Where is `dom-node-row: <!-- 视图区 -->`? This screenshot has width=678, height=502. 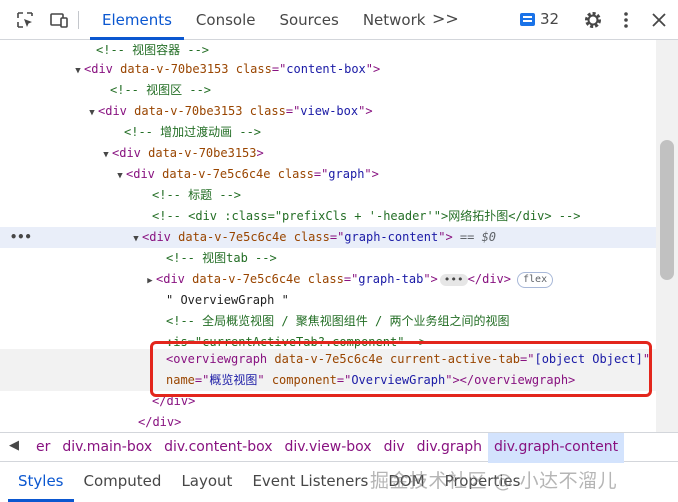 dom-node-row: <!-- 视图区 --> is located at coordinates (328, 90).